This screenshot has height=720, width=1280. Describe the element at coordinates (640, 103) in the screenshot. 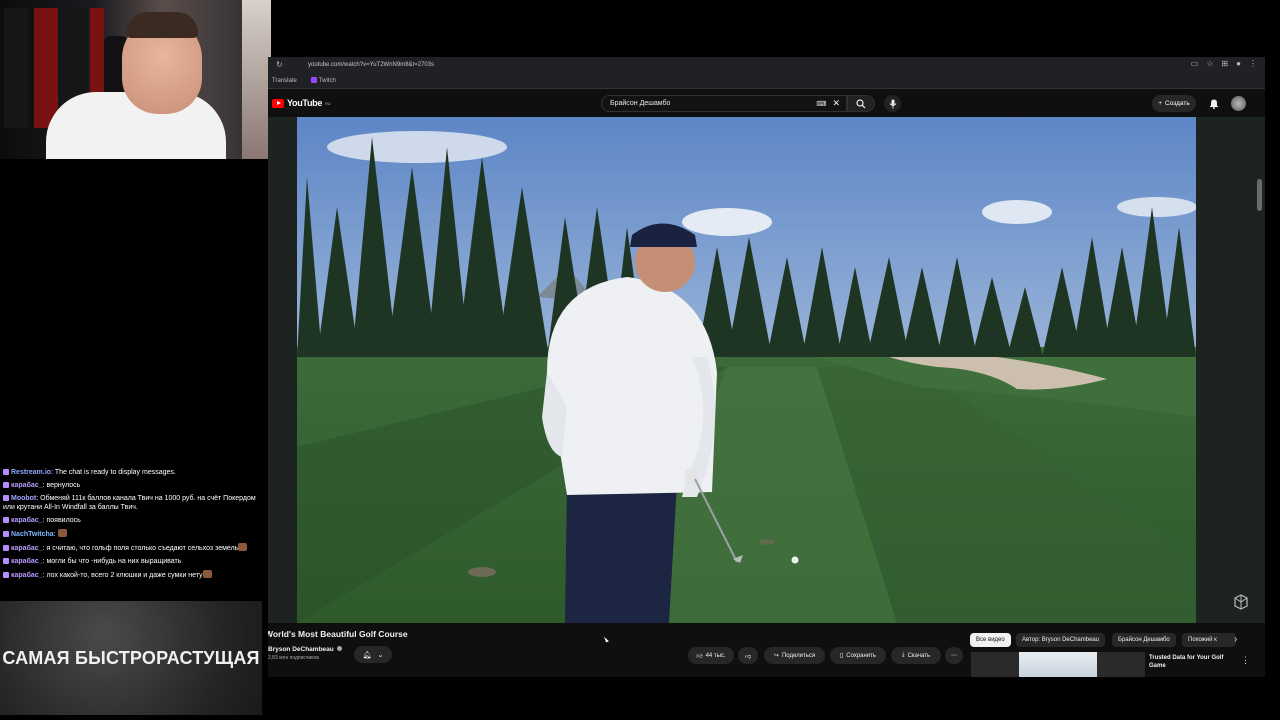

I see `search-value: Брайсон Дешамбо` at that location.